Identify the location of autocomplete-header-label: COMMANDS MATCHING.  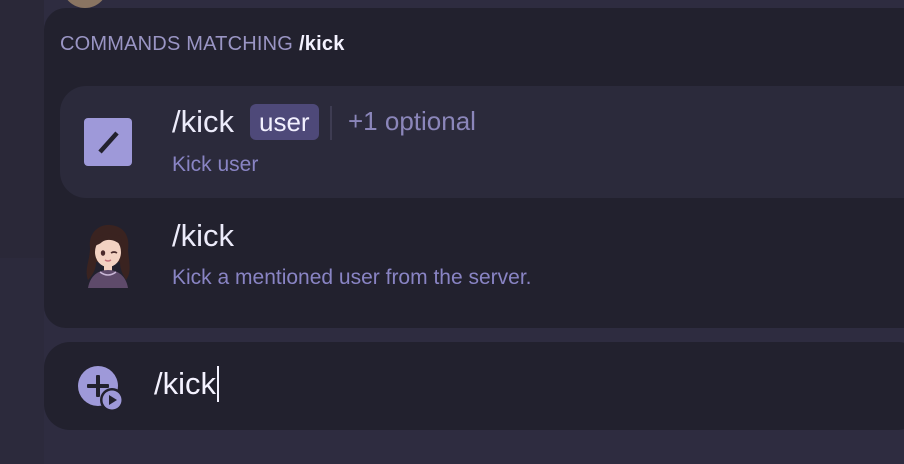
(177, 44).